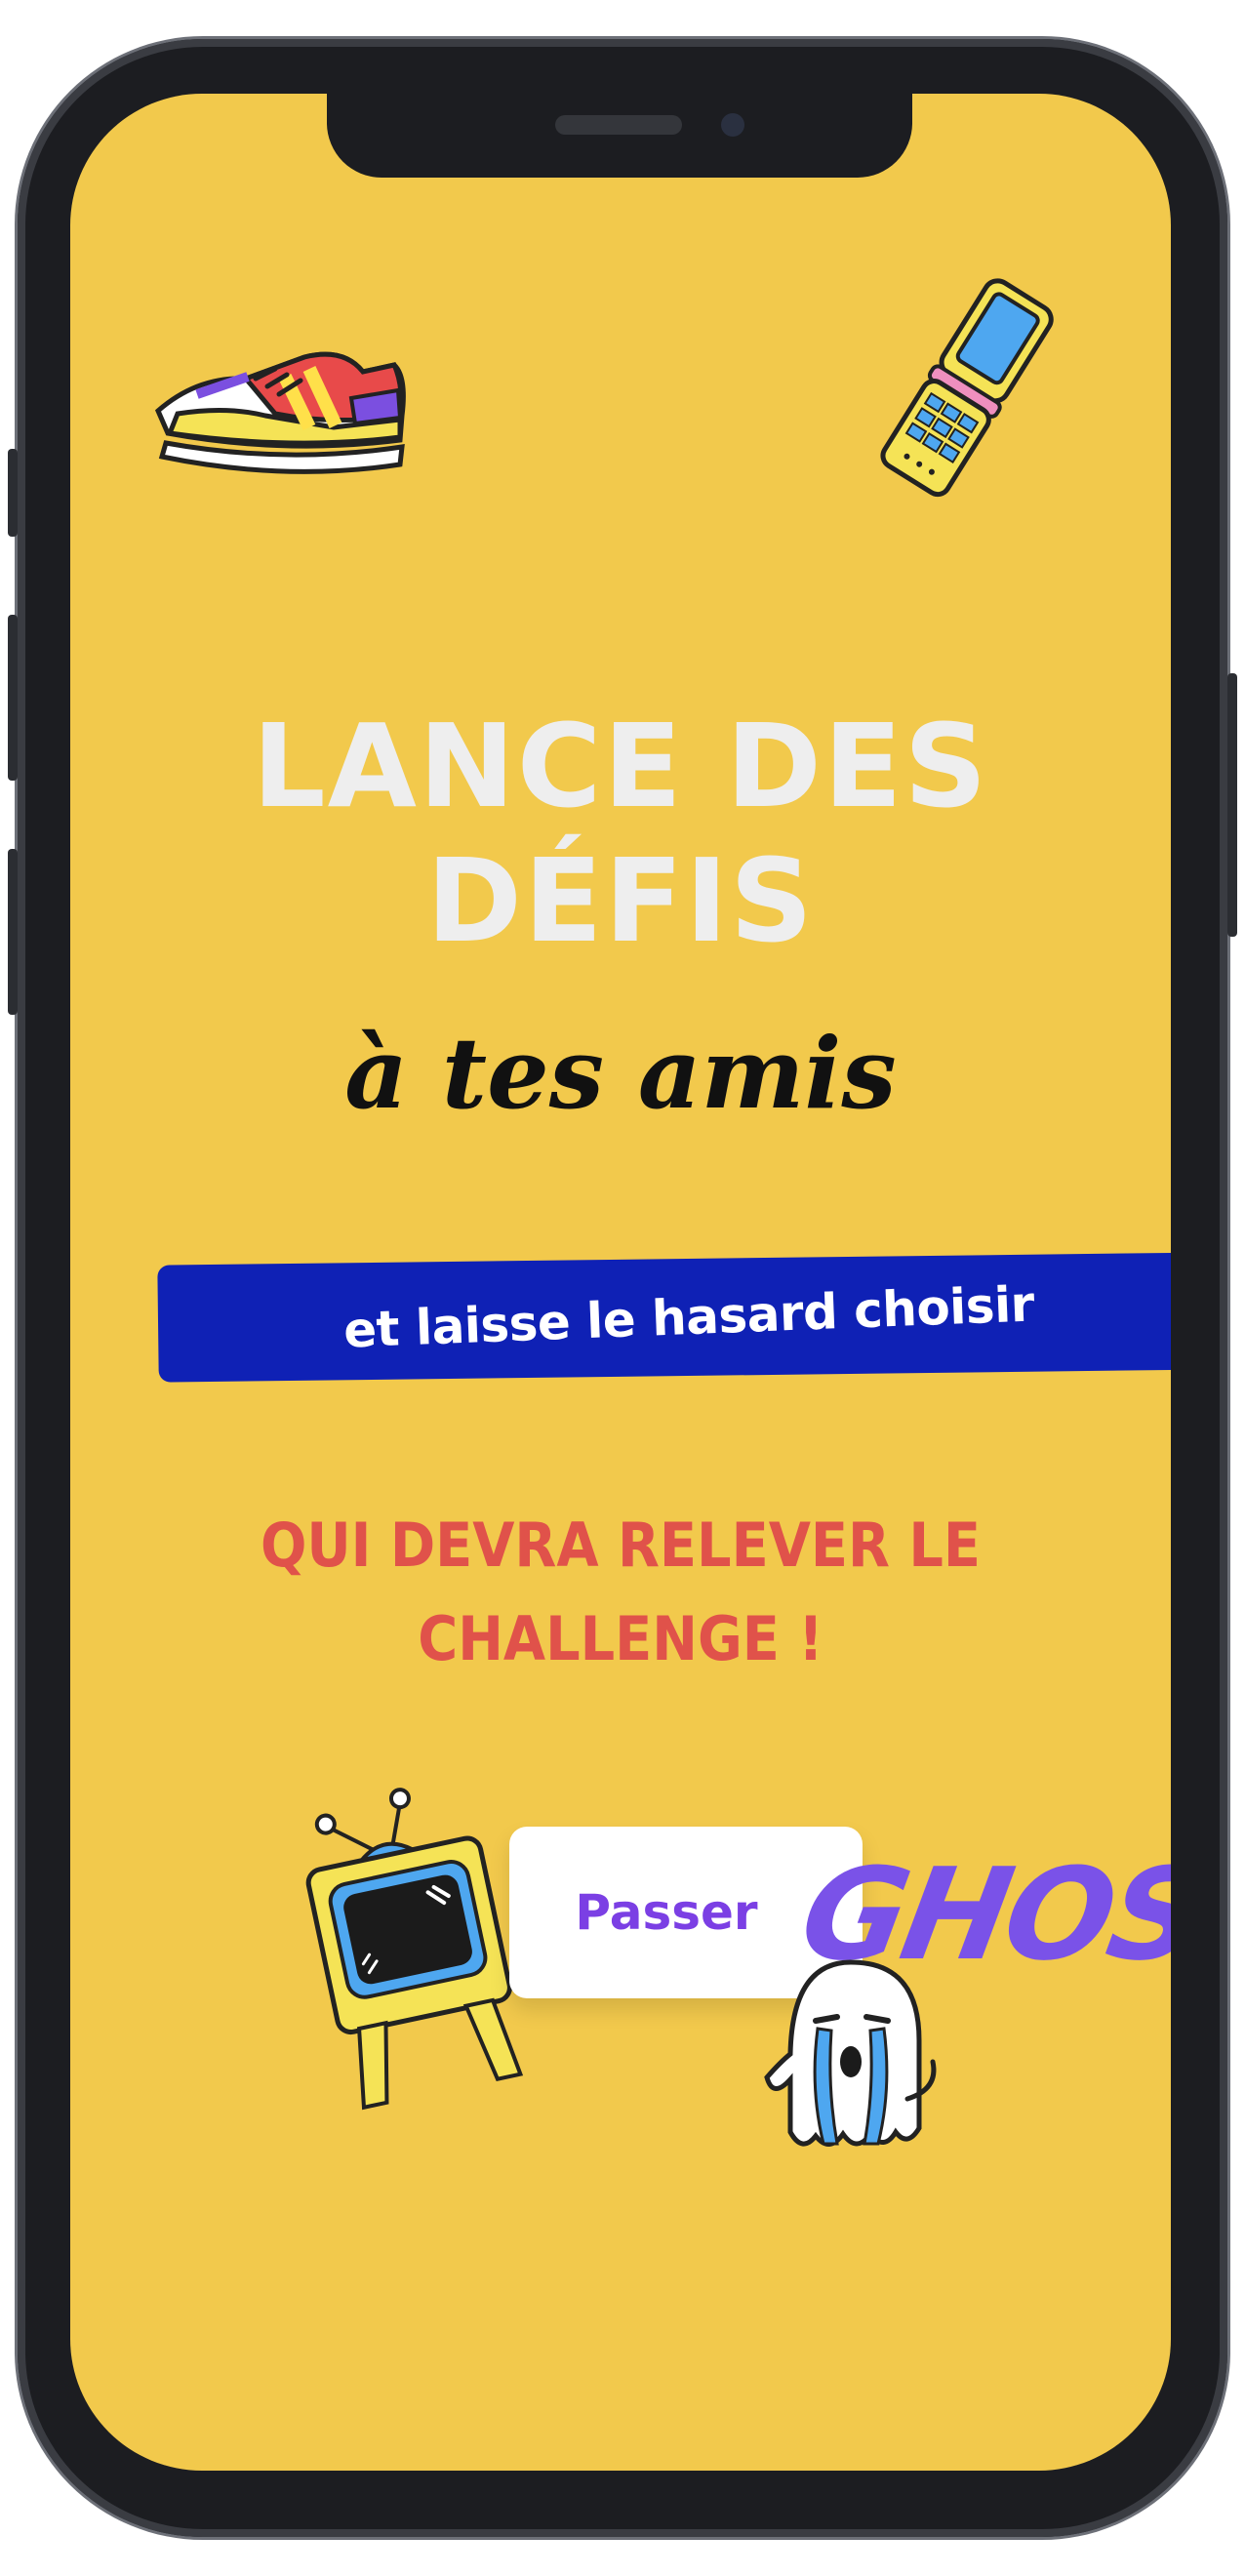 The width and height of the screenshot is (1245, 2576). Describe the element at coordinates (620, 766) in the screenshot. I see `headline-line-1: LANCE DES` at that location.